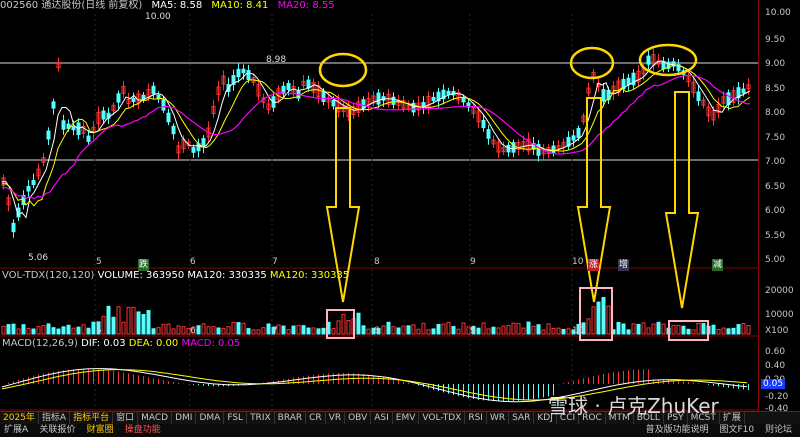 The width and height of the screenshot is (800, 437). What do you see at coordinates (775, 236) in the screenshot?
I see `axis-label-5.50: 5.50` at bounding box center [775, 236].